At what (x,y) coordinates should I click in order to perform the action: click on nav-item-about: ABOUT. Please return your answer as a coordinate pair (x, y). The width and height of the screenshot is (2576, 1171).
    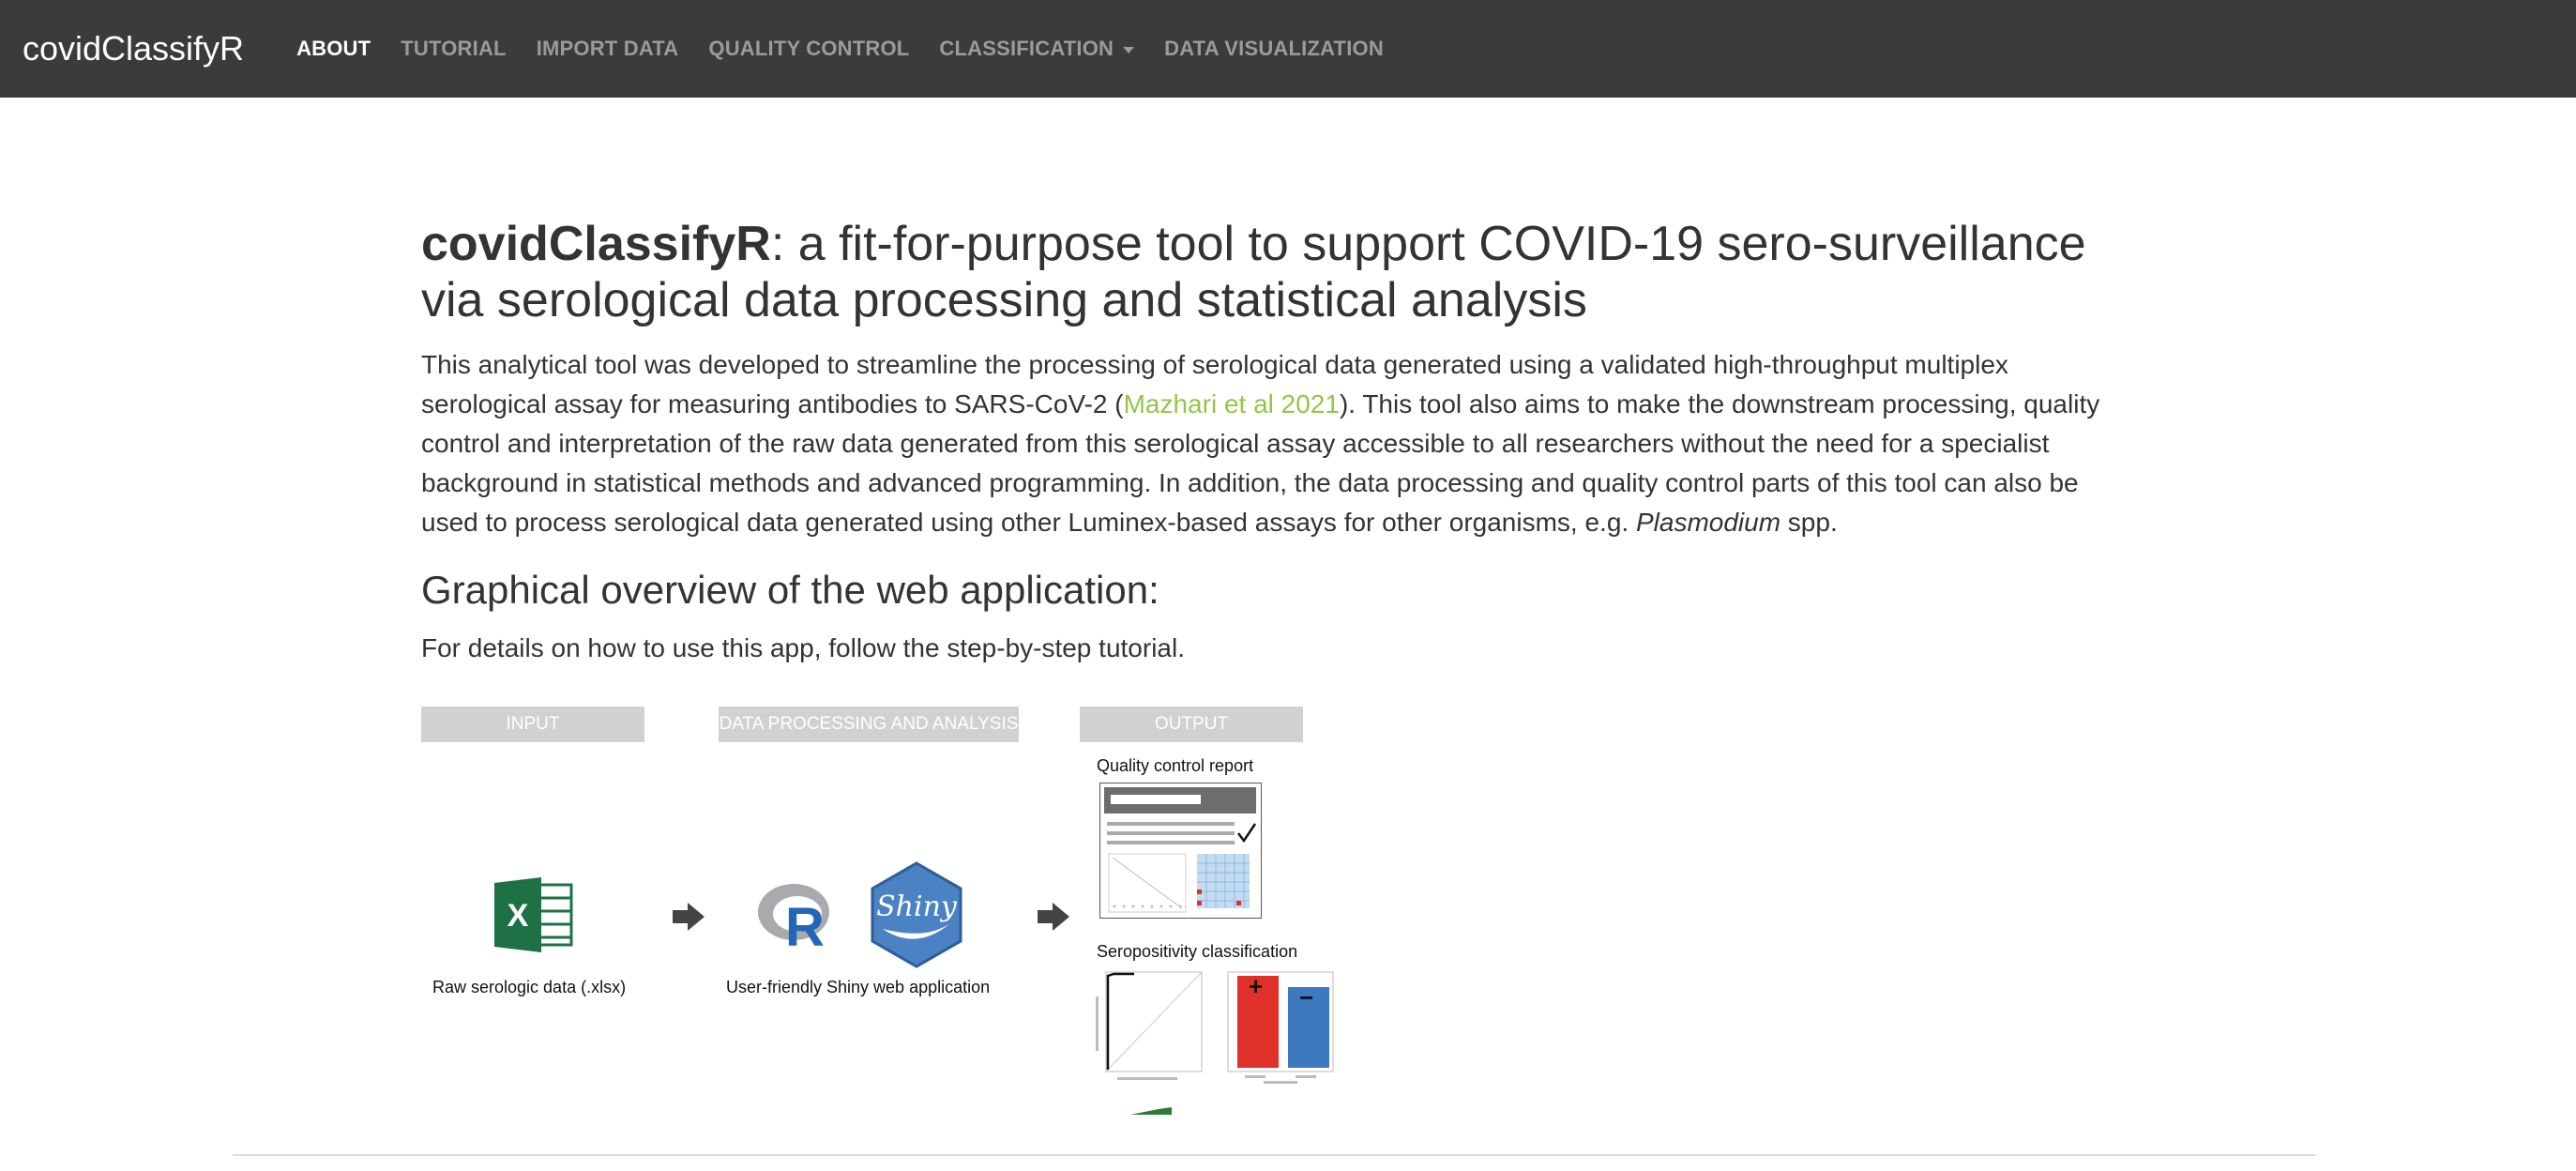
    Looking at the image, I should click on (333, 49).